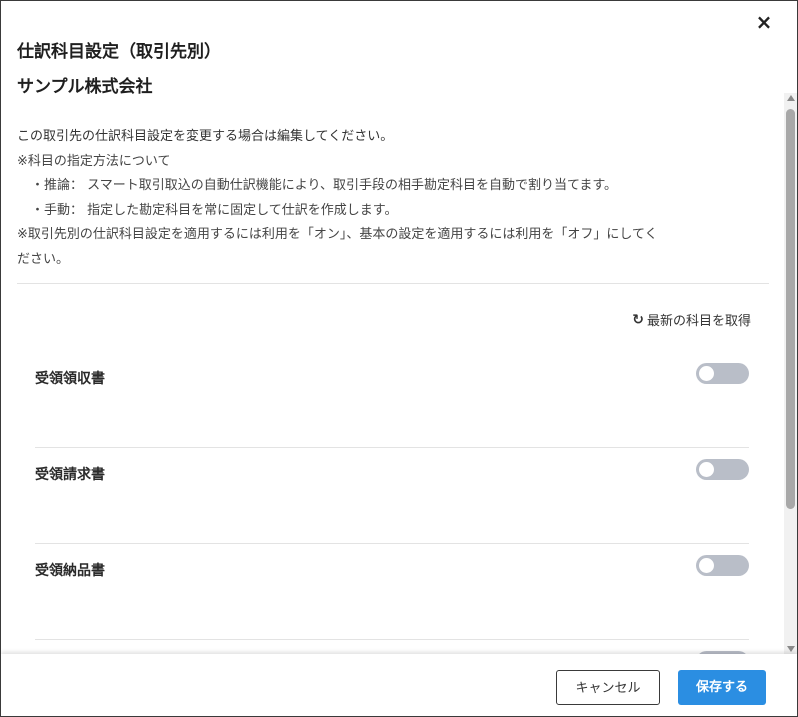 This screenshot has width=798, height=717. Describe the element at coordinates (70, 571) in the screenshot. I see `setting-row-label: 受領納品書` at that location.